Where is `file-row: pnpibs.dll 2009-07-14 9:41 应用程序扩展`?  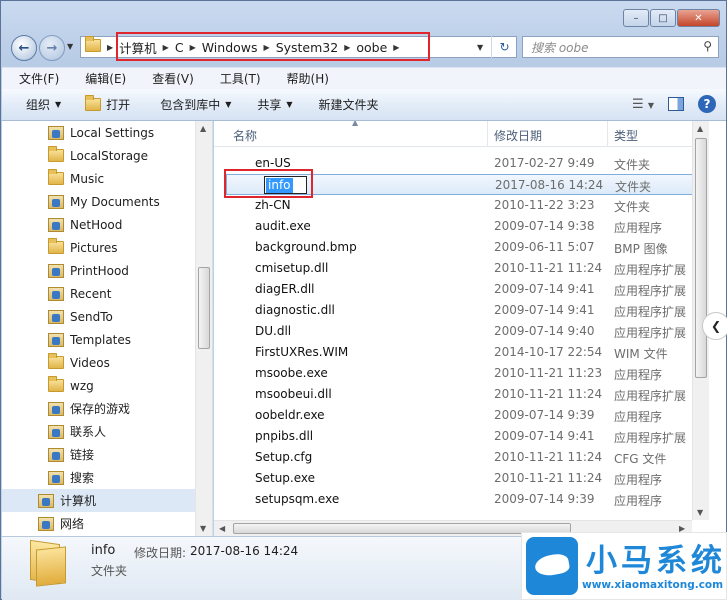 file-row: pnpibs.dll 2009-07-14 9:41 应用程序扩展 is located at coordinates (467, 436).